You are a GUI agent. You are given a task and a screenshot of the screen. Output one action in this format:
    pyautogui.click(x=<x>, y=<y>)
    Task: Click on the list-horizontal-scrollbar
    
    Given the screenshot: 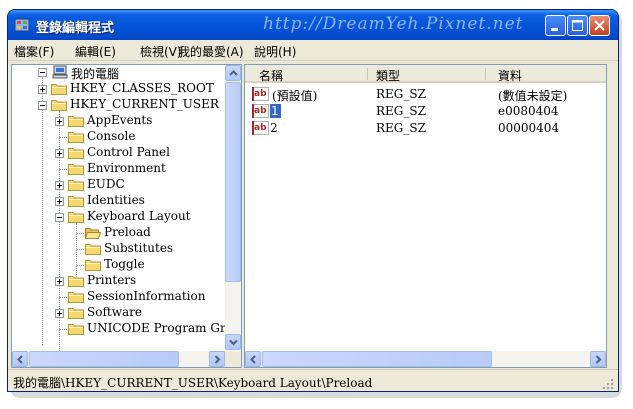 What is the action you would take?
    pyautogui.click(x=425, y=359)
    